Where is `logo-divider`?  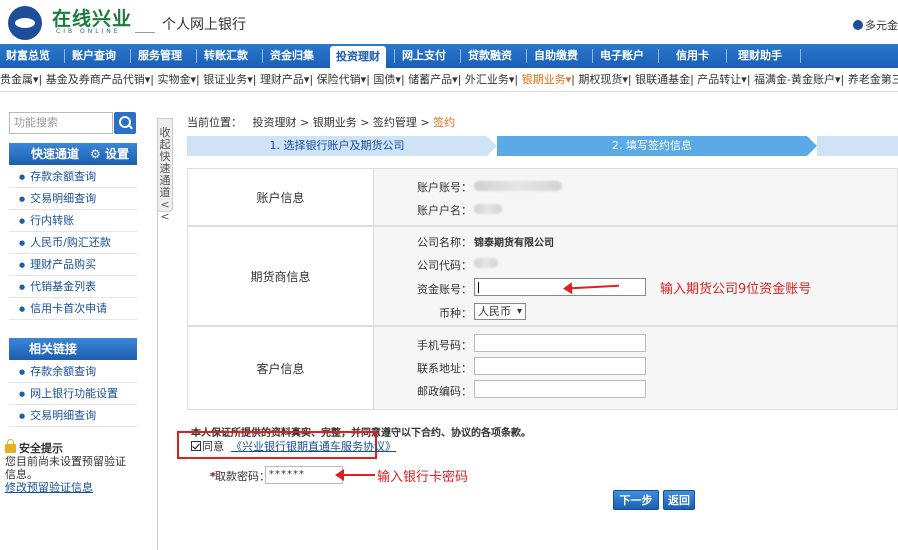 logo-divider is located at coordinates (145, 32).